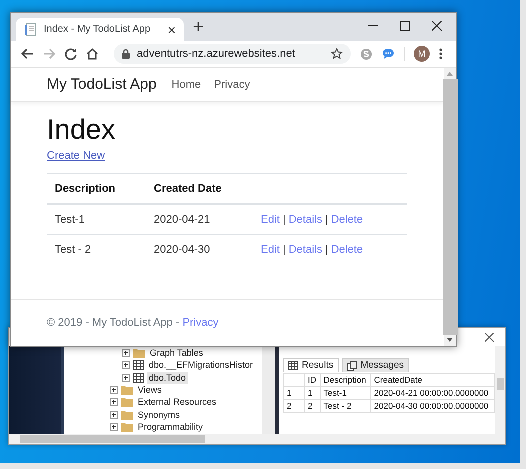 The height and width of the screenshot is (469, 526). I want to click on create-new-link: Create New, so click(76, 156).